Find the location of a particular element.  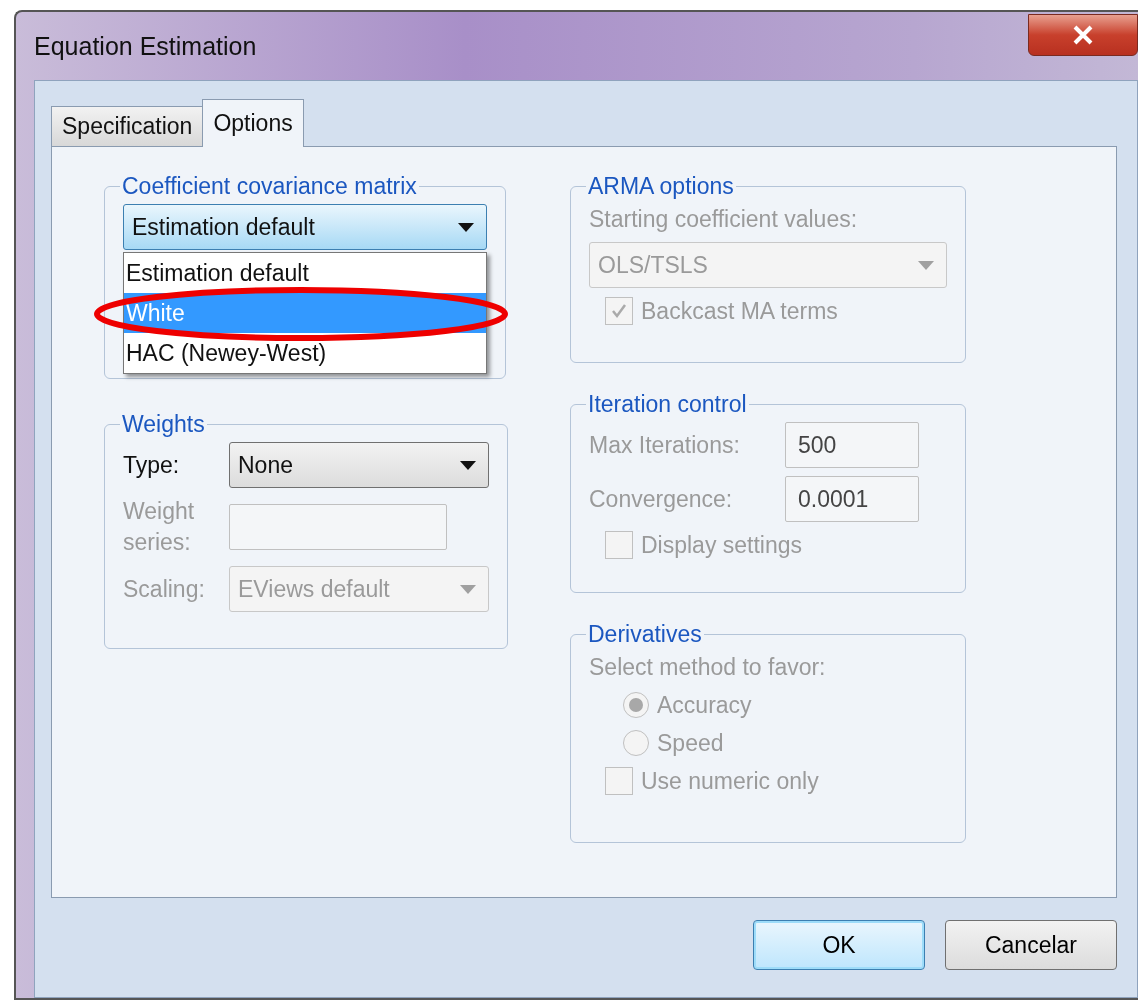

checkbox-label: Backcast MA terms is located at coordinates (739, 311).